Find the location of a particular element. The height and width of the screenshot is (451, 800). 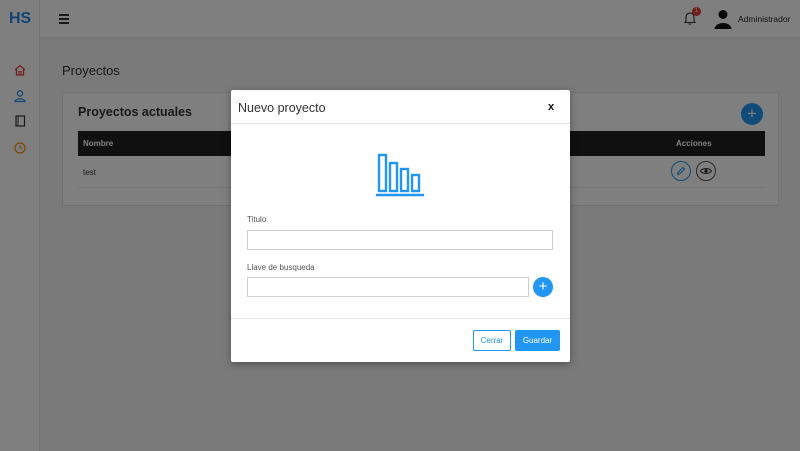

bar-chart-icon is located at coordinates (400, 175).